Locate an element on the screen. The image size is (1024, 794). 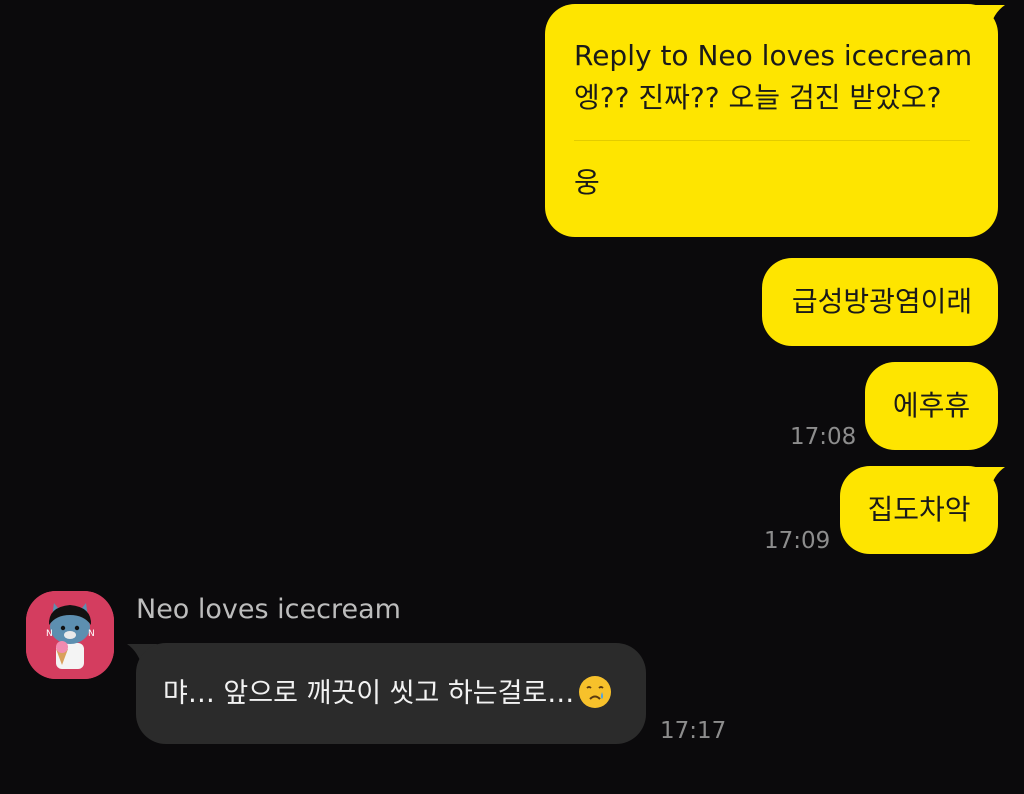
message-text: 급성방광염이래 is located at coordinates (882, 301).